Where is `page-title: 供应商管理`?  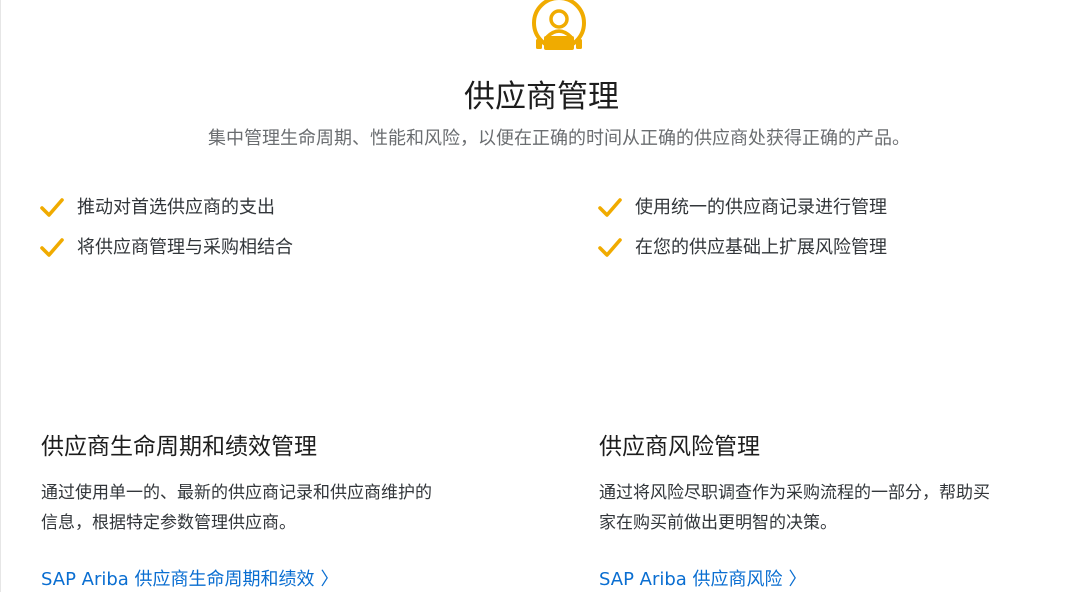
page-title: 供应商管理 is located at coordinates (541, 97).